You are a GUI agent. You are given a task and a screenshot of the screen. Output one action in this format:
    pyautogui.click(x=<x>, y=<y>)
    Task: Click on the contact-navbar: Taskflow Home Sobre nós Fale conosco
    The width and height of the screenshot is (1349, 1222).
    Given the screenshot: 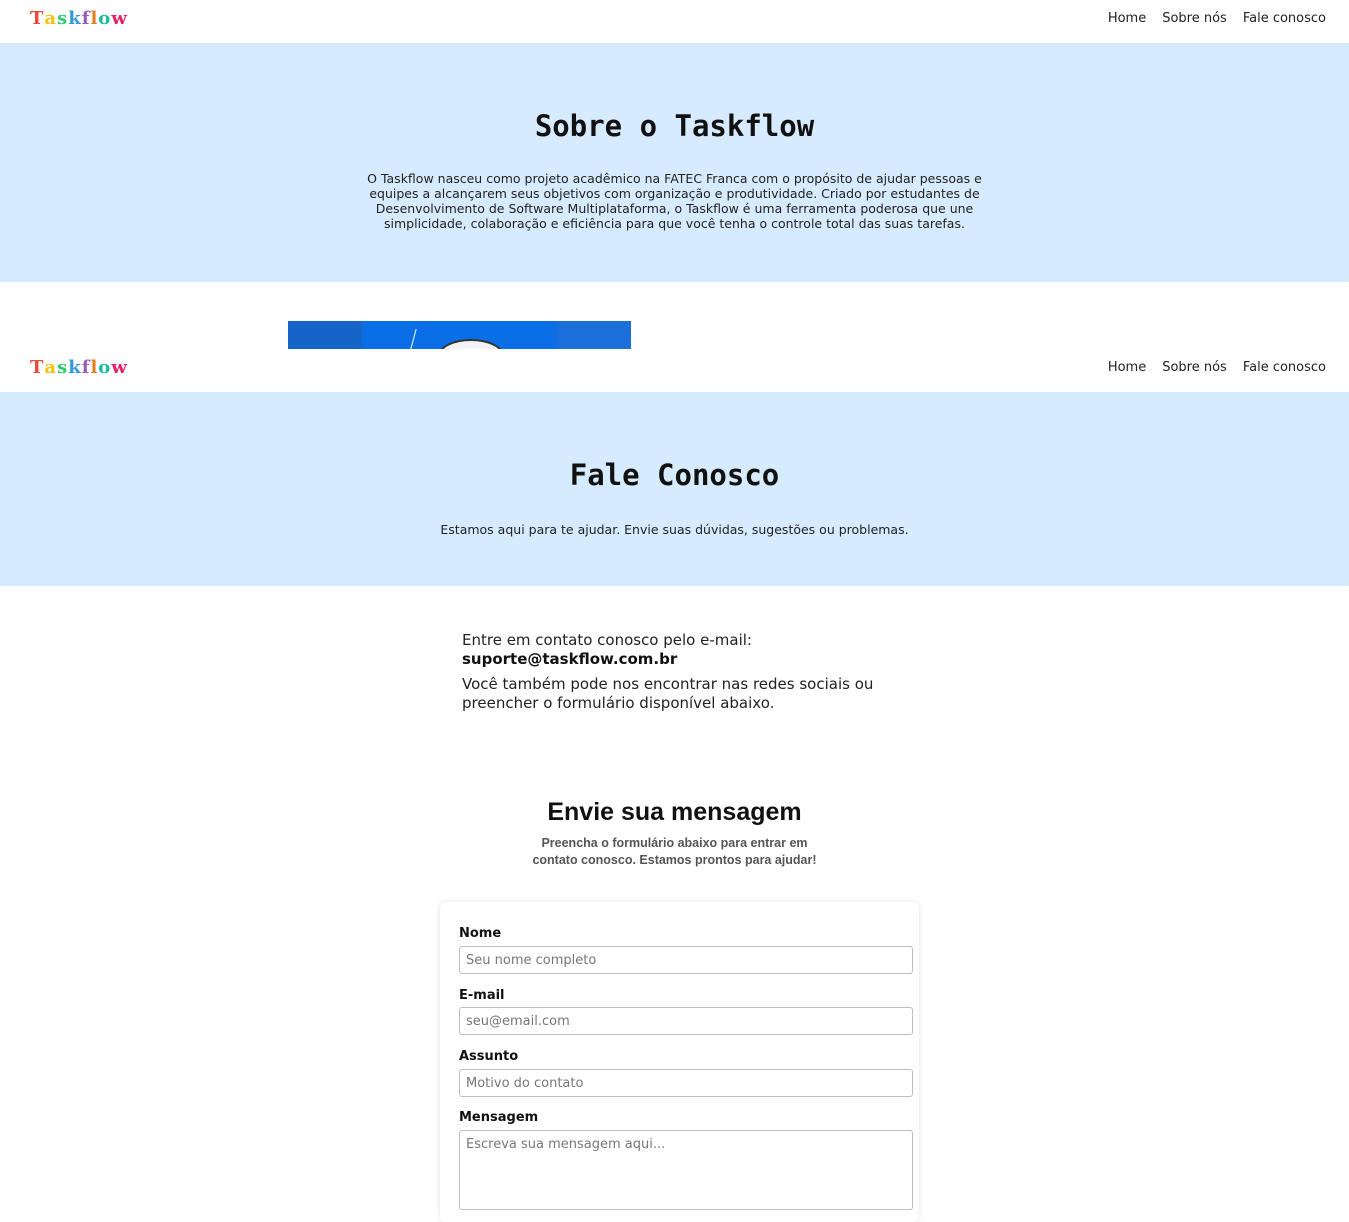 What is the action you would take?
    pyautogui.click(x=674, y=370)
    